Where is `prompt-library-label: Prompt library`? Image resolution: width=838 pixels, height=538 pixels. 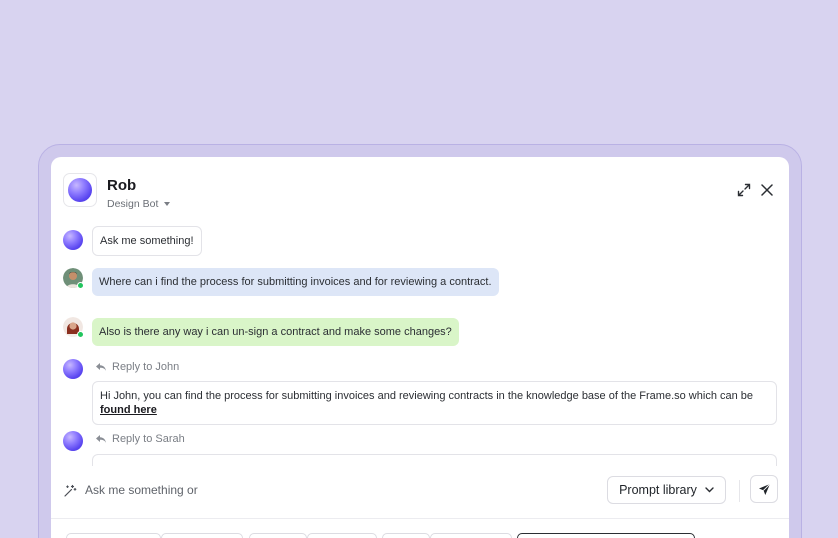 prompt-library-label: Prompt library is located at coordinates (658, 490).